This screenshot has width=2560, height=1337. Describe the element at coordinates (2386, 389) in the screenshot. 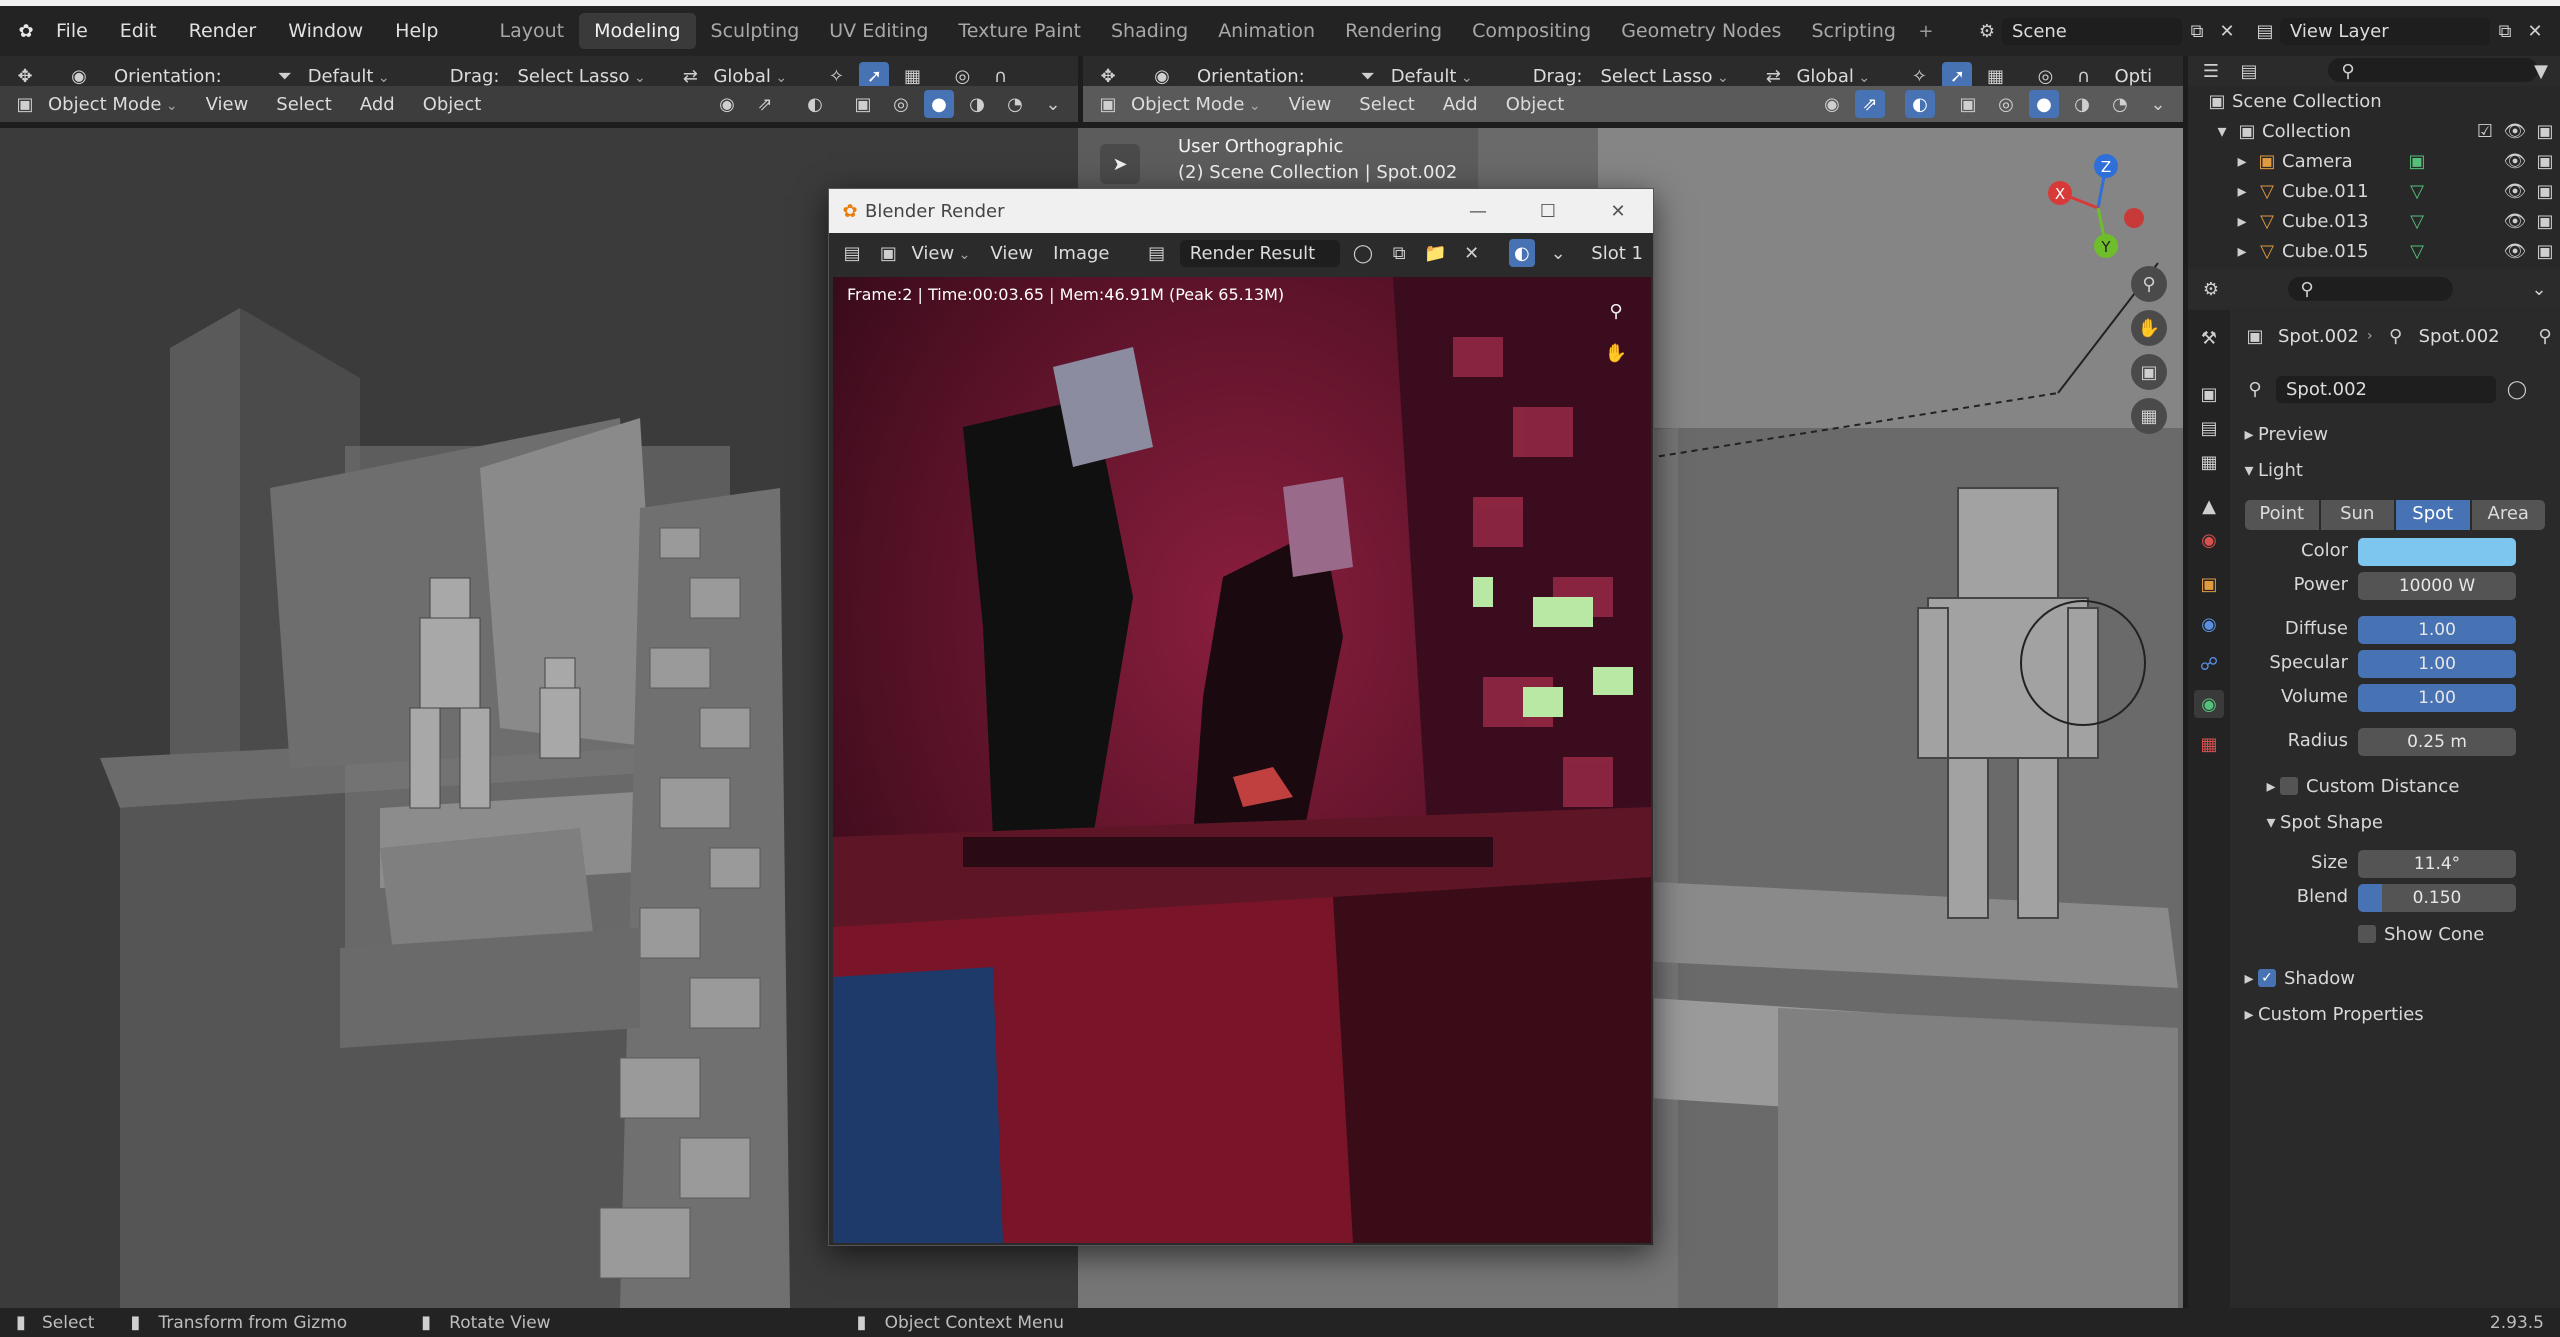

I see `datablock-name-field: Spot.002` at that location.